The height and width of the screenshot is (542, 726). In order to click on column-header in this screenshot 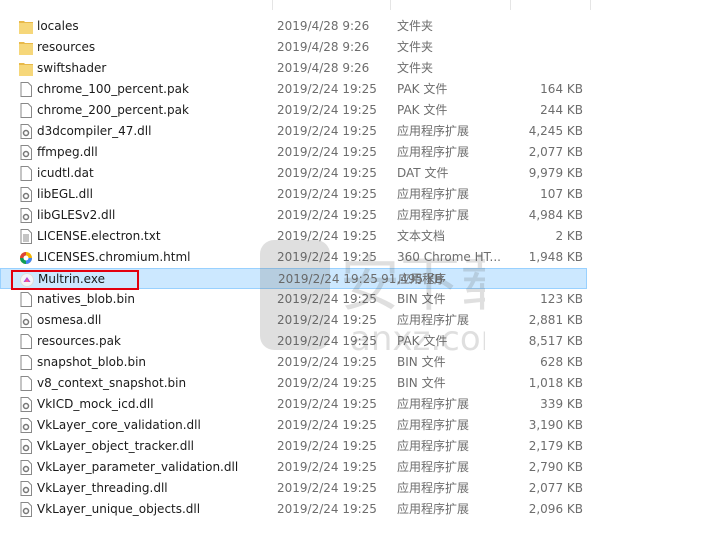, I will do `click(363, 5)`.